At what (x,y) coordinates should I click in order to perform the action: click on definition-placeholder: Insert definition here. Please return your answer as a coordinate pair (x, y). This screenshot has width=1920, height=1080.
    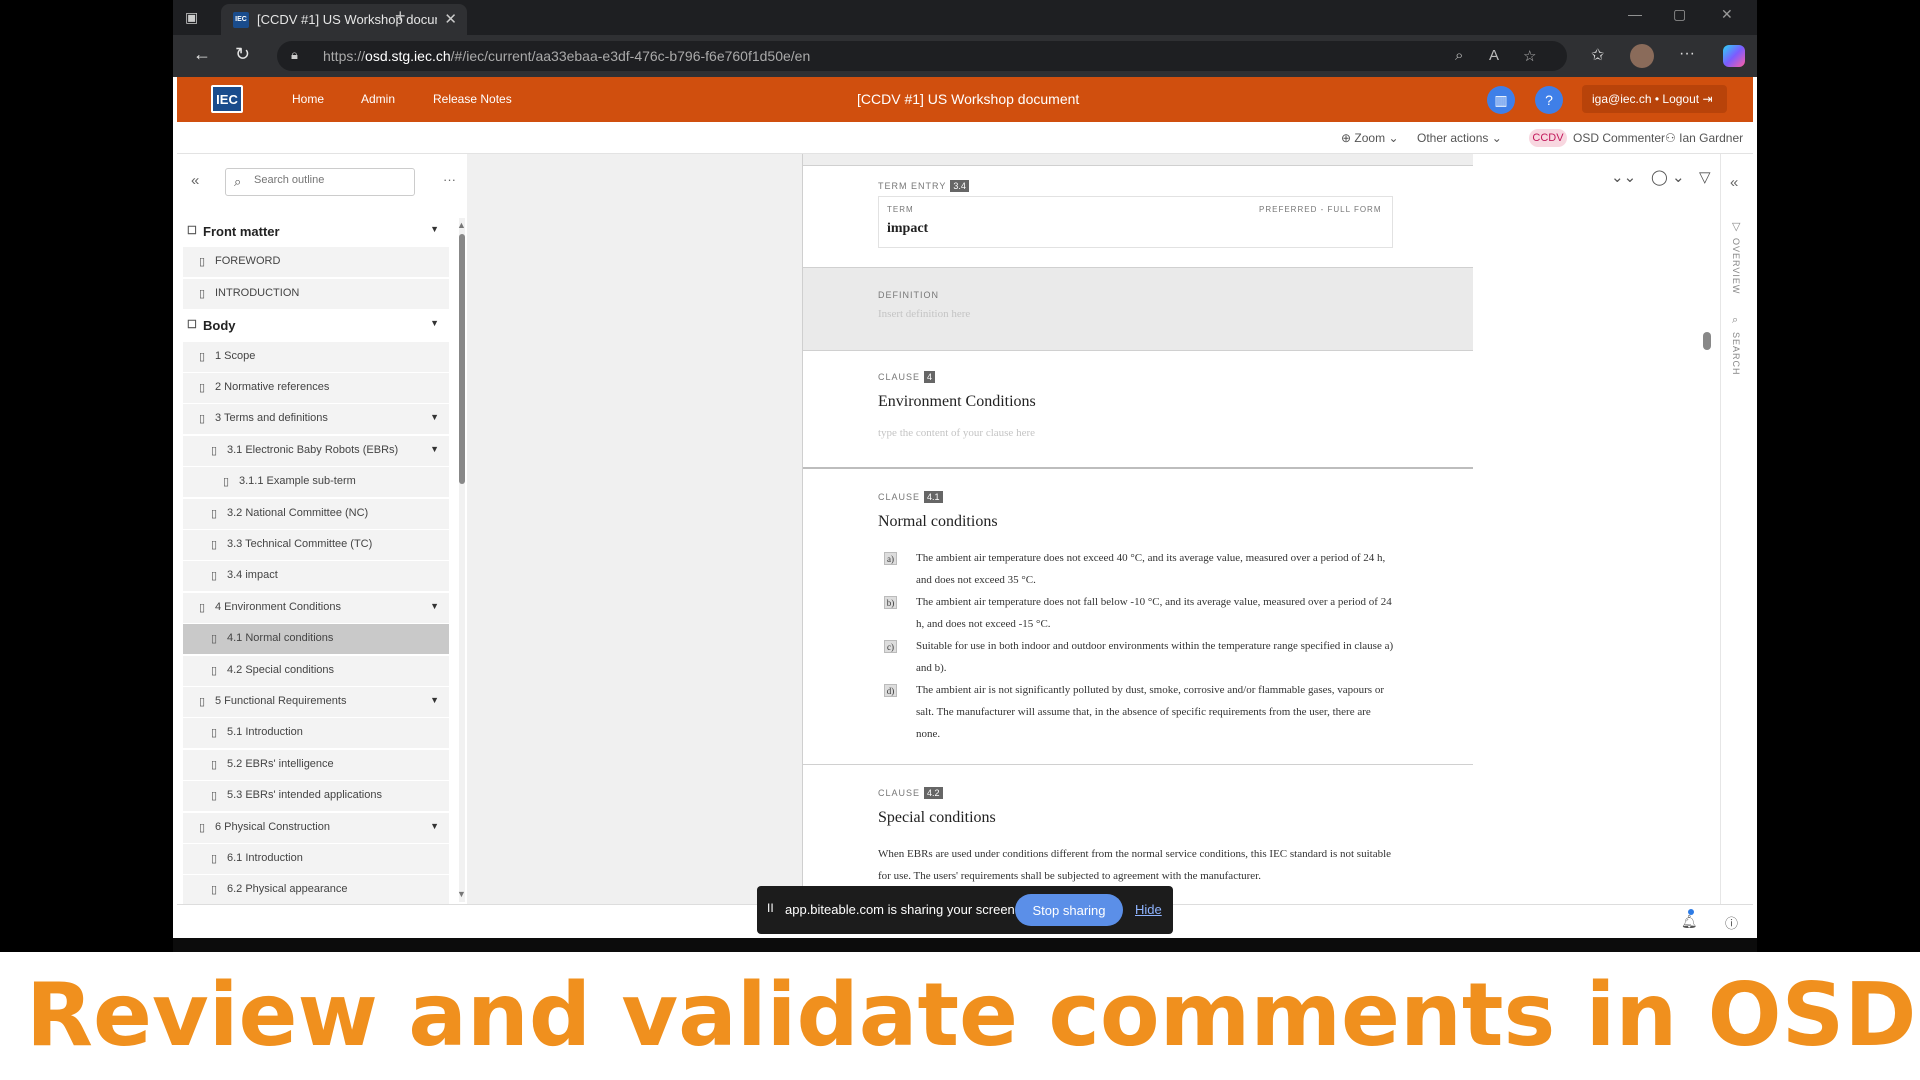
    Looking at the image, I should click on (924, 314).